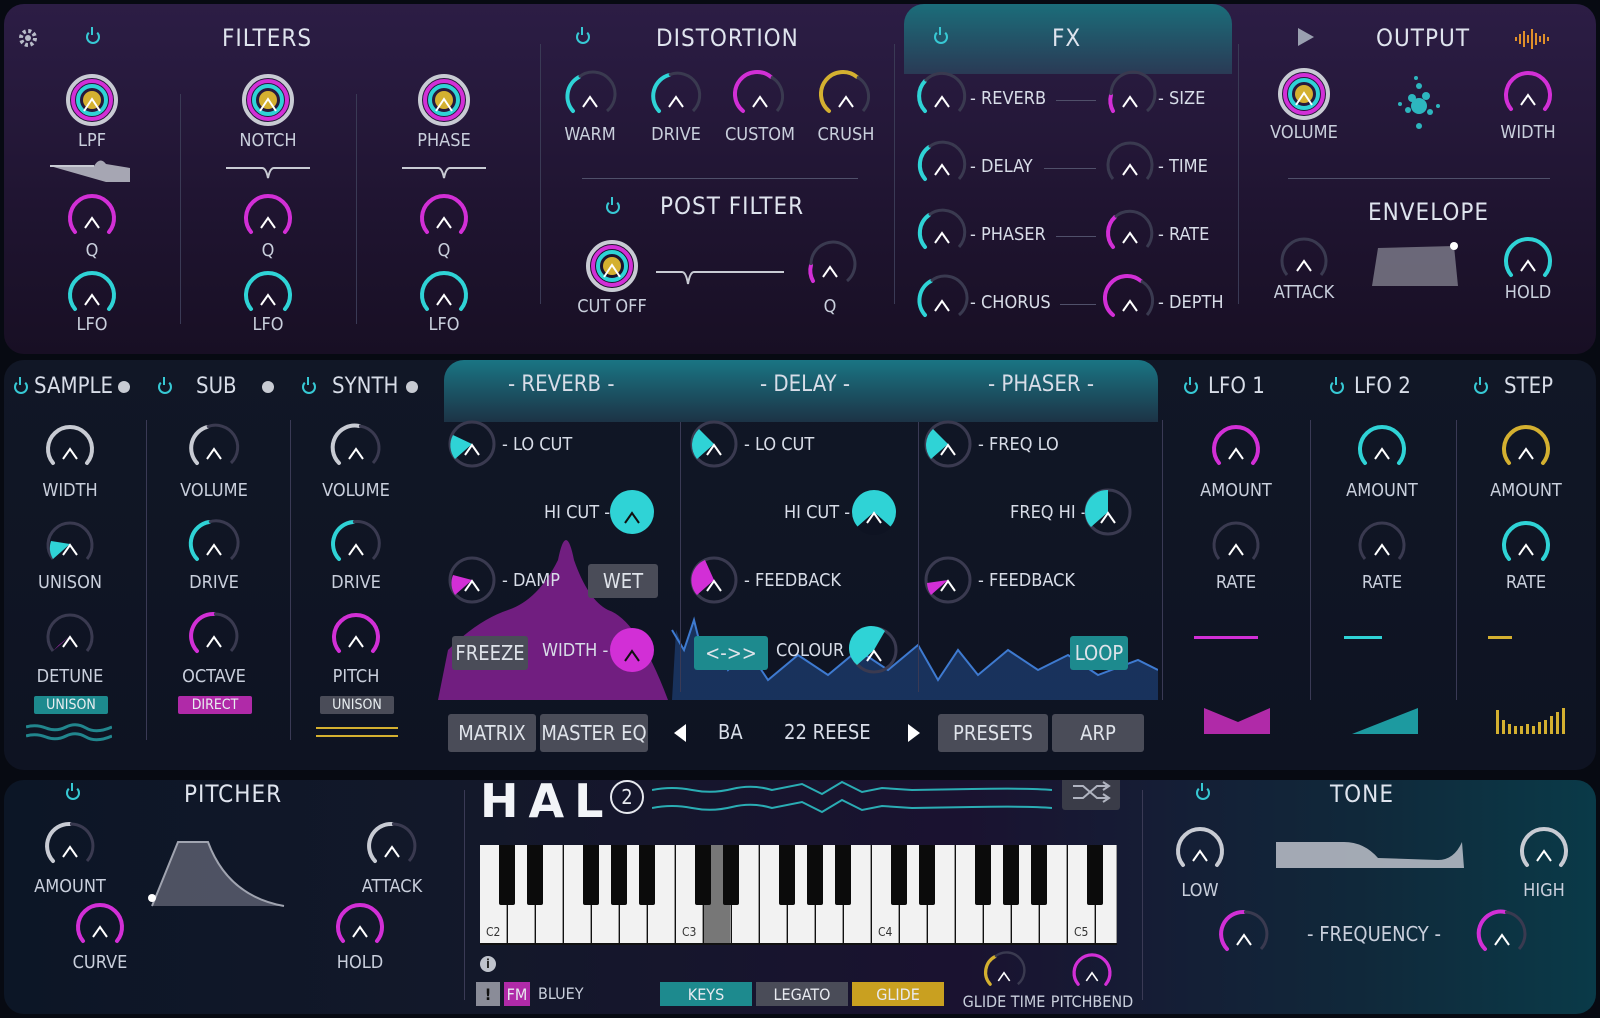 The height and width of the screenshot is (1018, 1600). What do you see at coordinates (1091, 795) in the screenshot?
I see `shuffle-icon` at bounding box center [1091, 795].